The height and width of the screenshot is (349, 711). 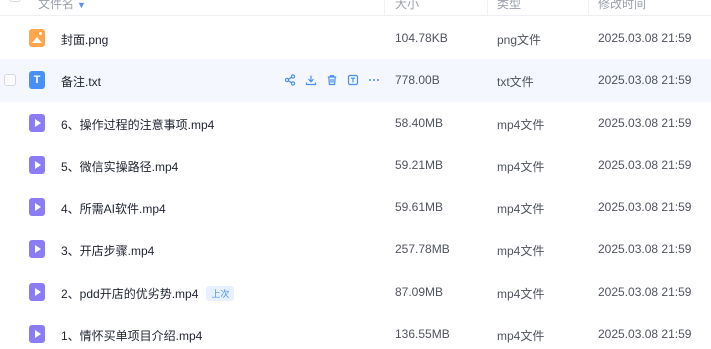 What do you see at coordinates (417, 80) in the screenshot?
I see `file-size: 778.00B` at bounding box center [417, 80].